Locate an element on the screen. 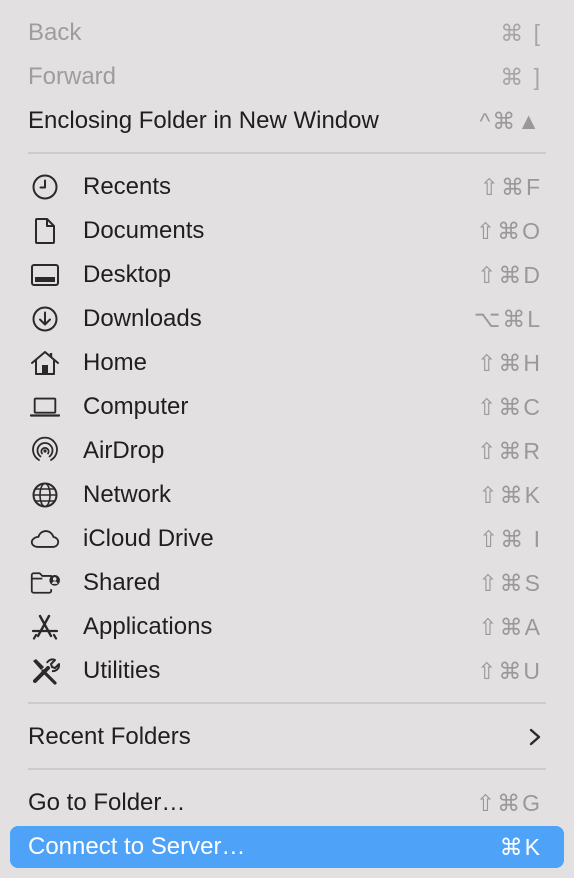 The height and width of the screenshot is (878, 574). menu-item-shortcut: ⌘ ] is located at coordinates (521, 77).